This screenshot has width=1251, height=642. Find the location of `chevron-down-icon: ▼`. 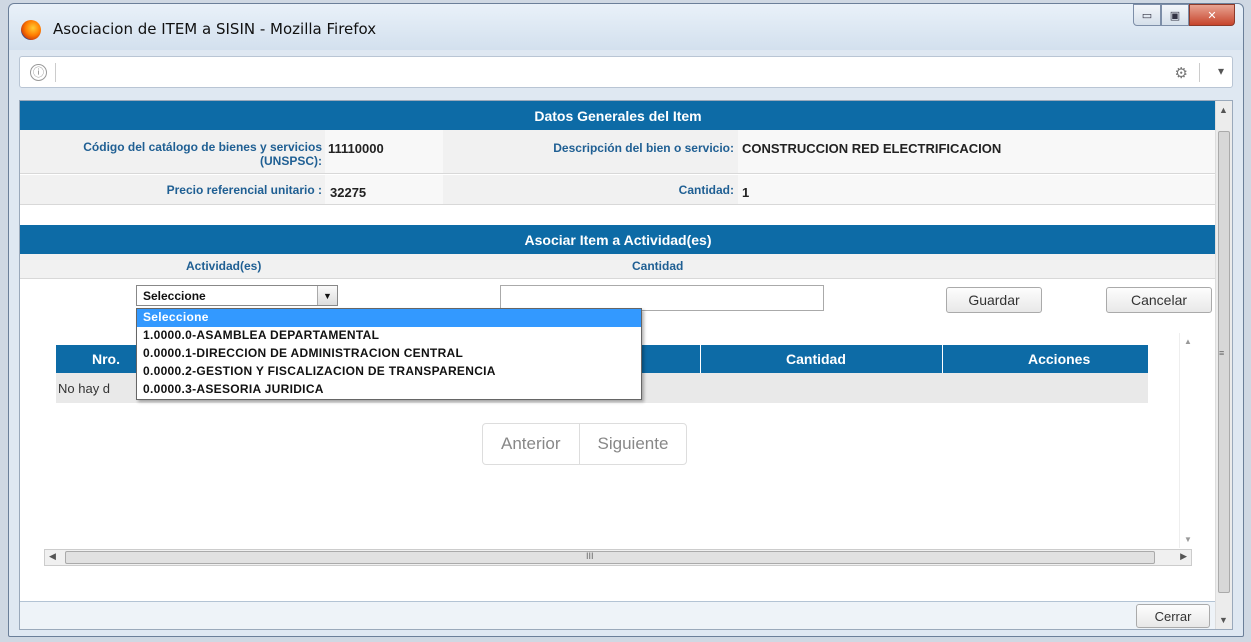

chevron-down-icon: ▼ is located at coordinates (327, 295).